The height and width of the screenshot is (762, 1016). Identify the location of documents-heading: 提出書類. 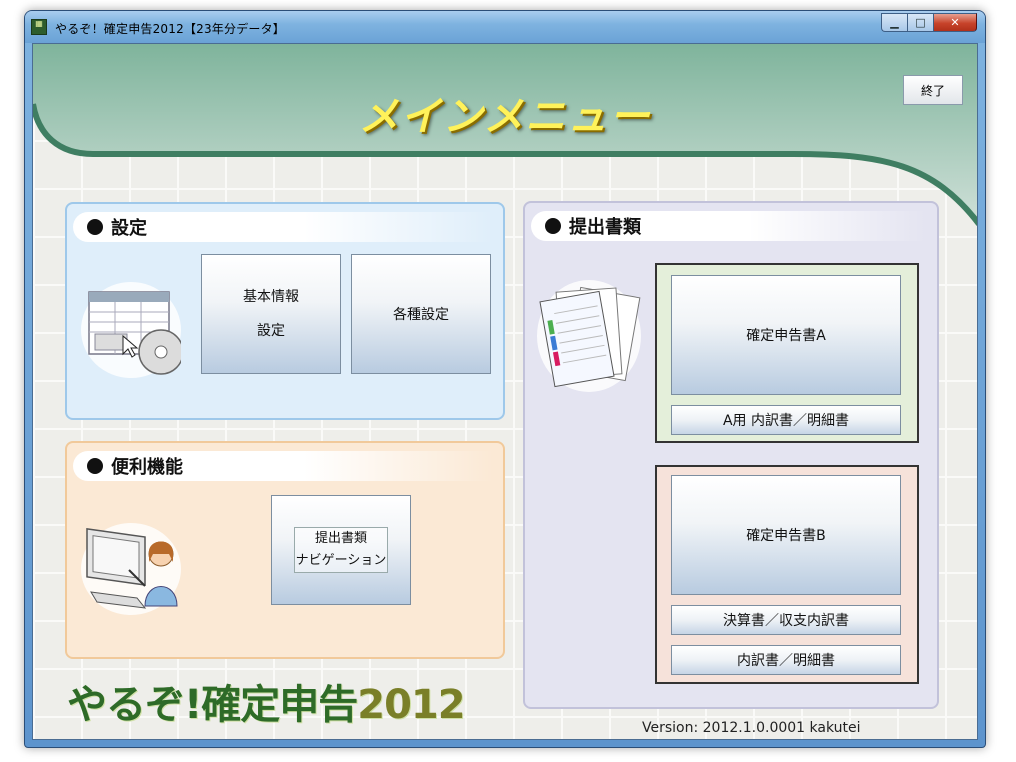
(729, 226).